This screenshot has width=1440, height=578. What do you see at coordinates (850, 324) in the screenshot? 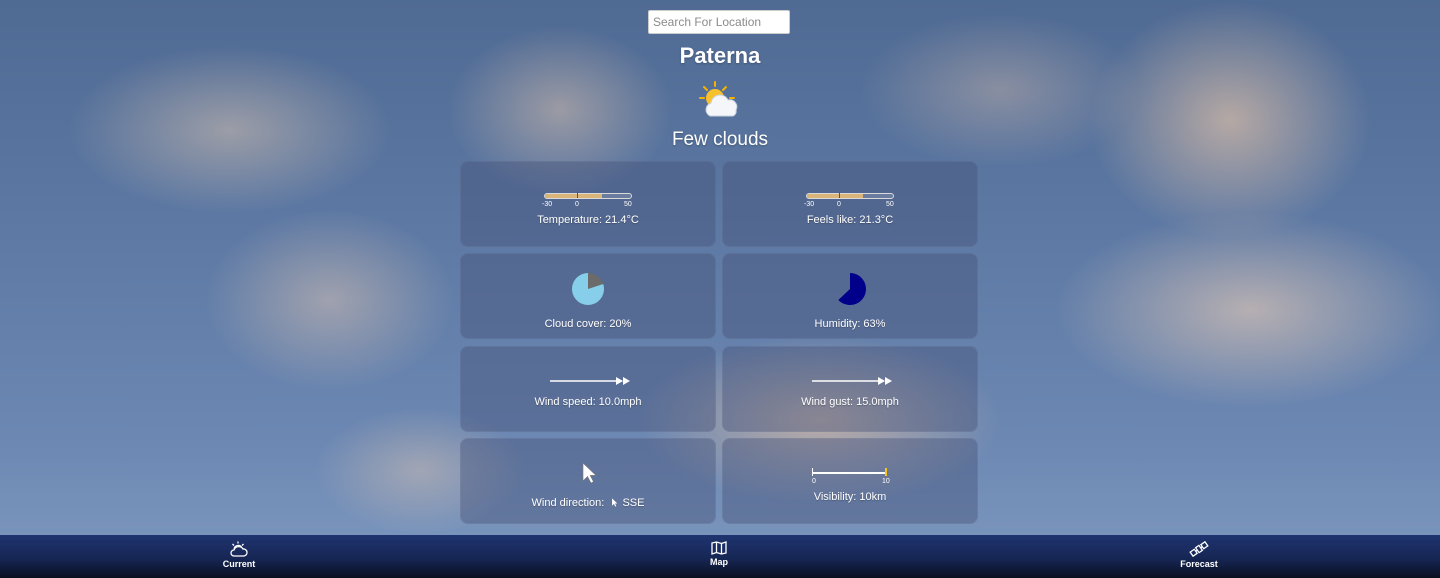
I see `humidity-label: Humidity: 63%` at bounding box center [850, 324].